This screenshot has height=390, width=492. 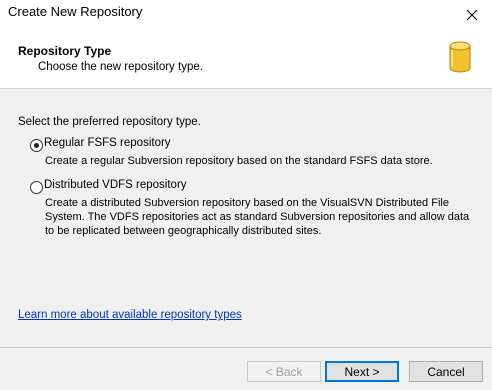 What do you see at coordinates (75, 11) in the screenshot?
I see `window-title: Create New Repository` at bounding box center [75, 11].